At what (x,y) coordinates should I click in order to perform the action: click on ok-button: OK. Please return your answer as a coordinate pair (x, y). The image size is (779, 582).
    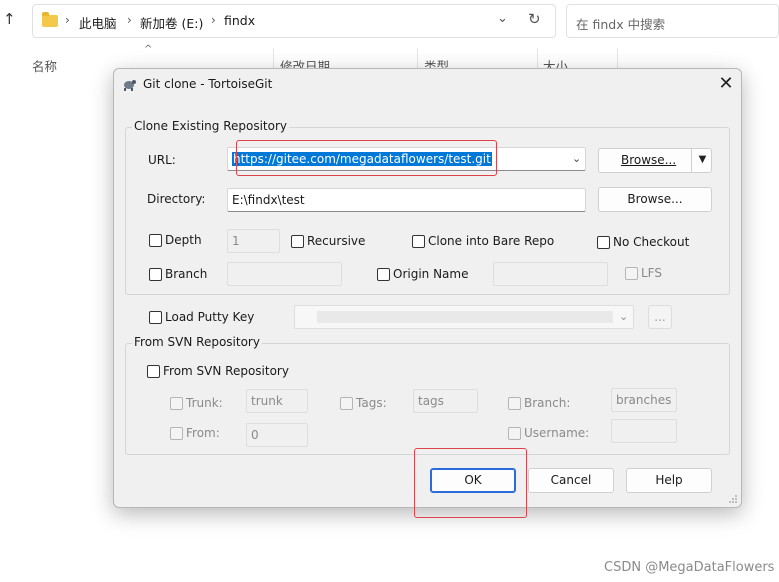
    Looking at the image, I should click on (473, 480).